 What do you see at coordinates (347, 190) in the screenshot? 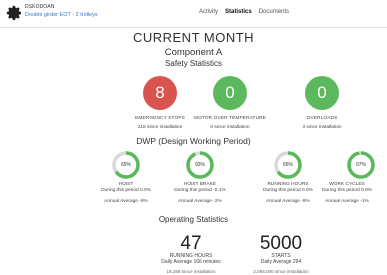
I see `work-cycles-period: During this period 0.0%` at bounding box center [347, 190].